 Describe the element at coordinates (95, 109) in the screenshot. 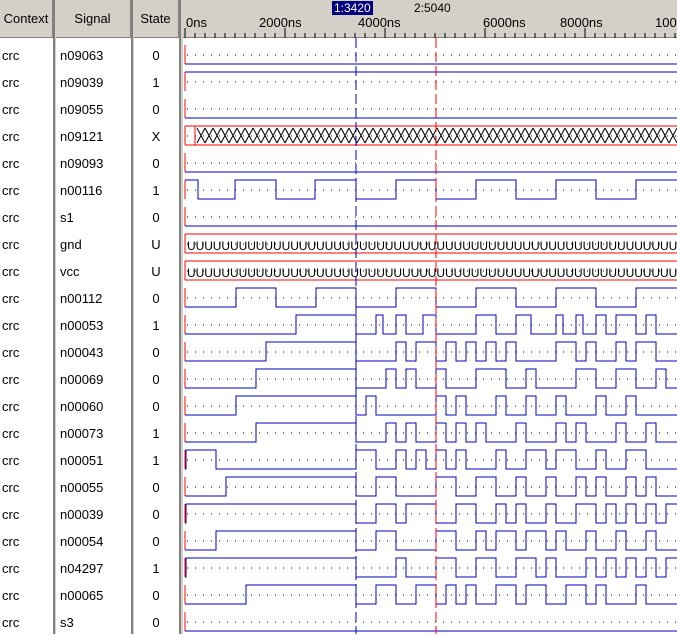

I see `signal-name-cell: n09055` at that location.